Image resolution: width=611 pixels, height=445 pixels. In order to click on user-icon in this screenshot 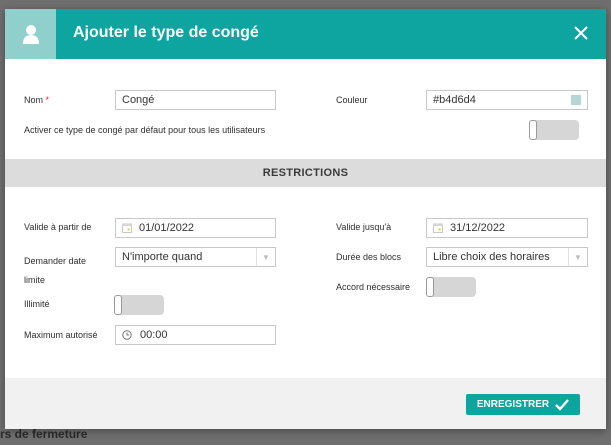, I will do `click(30, 34)`.